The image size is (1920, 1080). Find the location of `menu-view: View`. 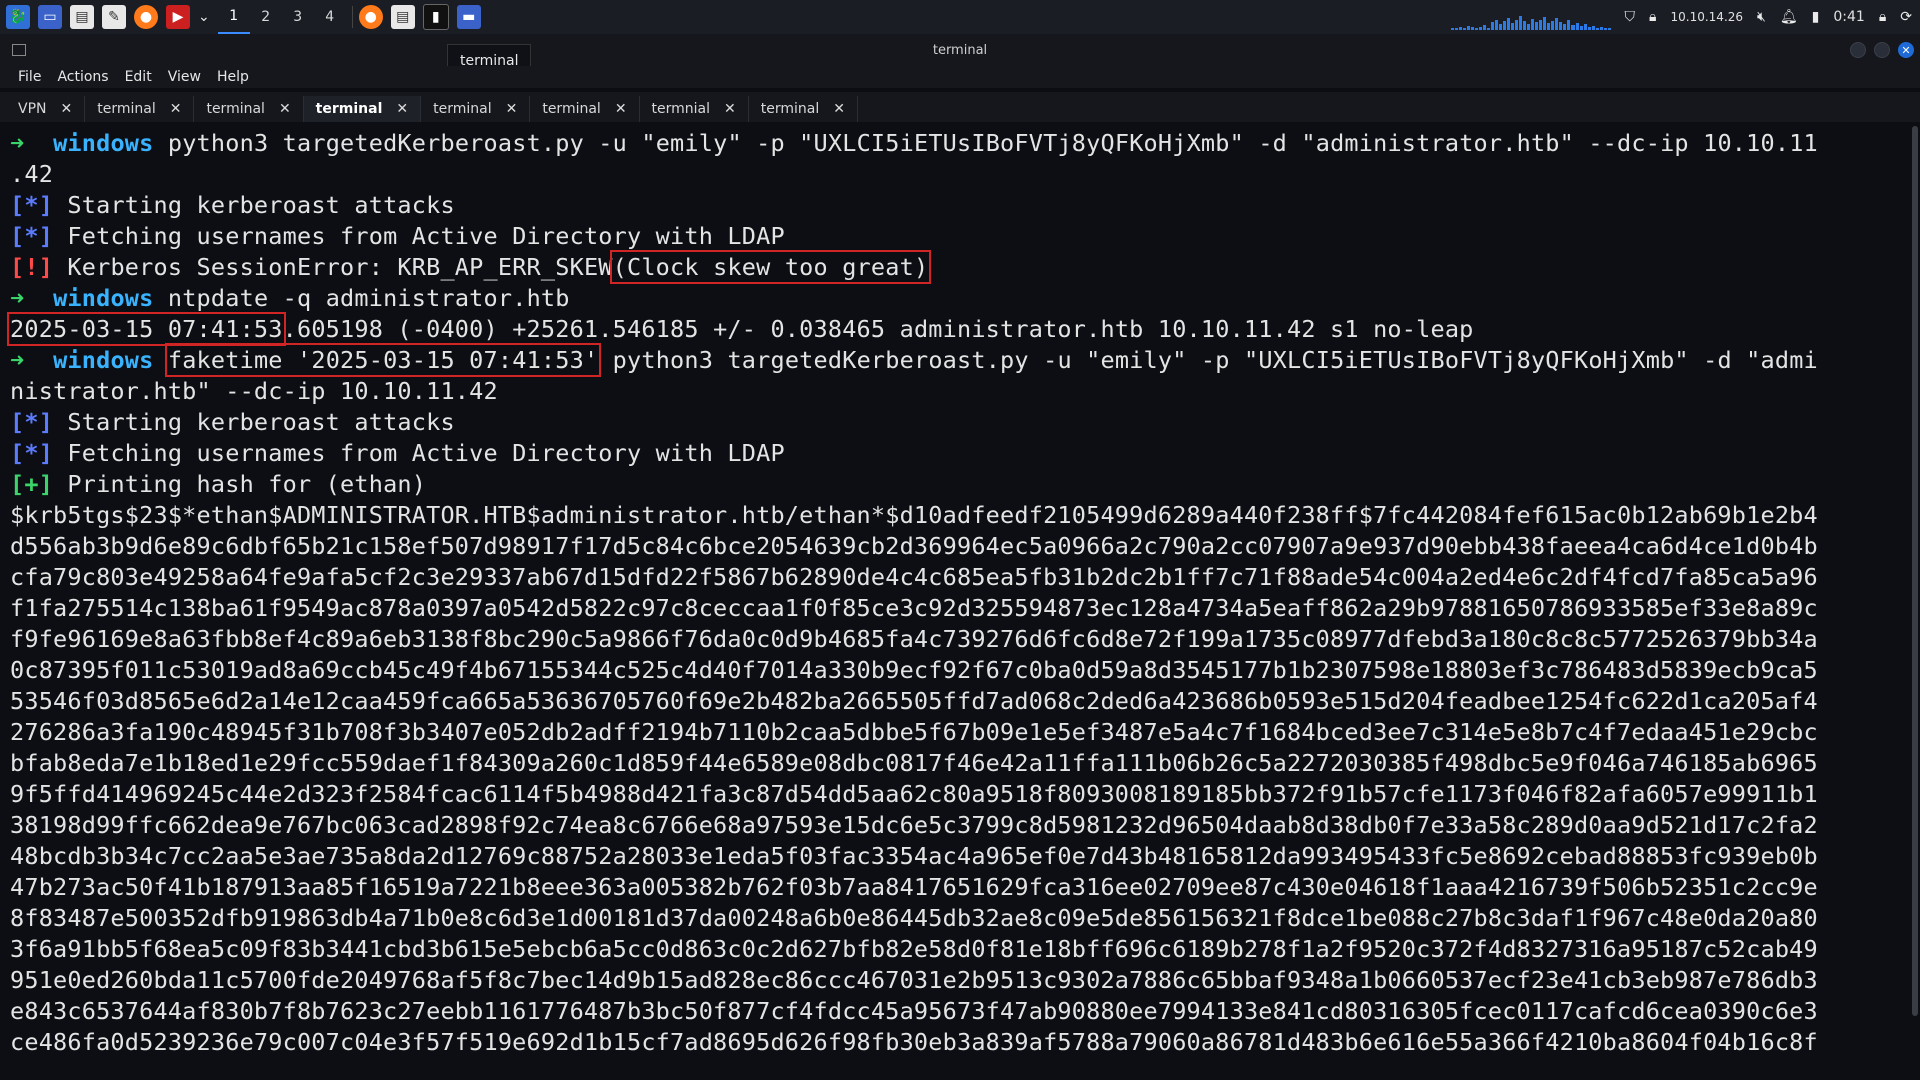

menu-view: View is located at coordinates (184, 77).